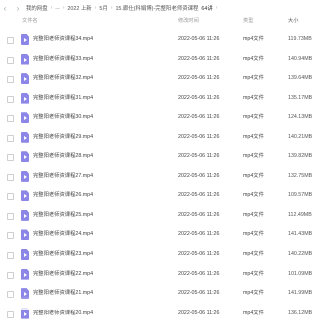  What do you see at coordinates (63, 177) in the screenshot?
I see `file-name: 完整阳老师资课程27.mp4` at bounding box center [63, 177].